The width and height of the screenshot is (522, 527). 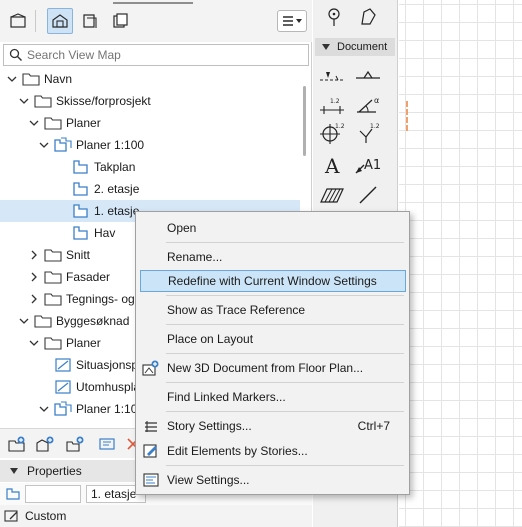 I want to click on elevation-tool: 1.2, so click(x=332, y=133).